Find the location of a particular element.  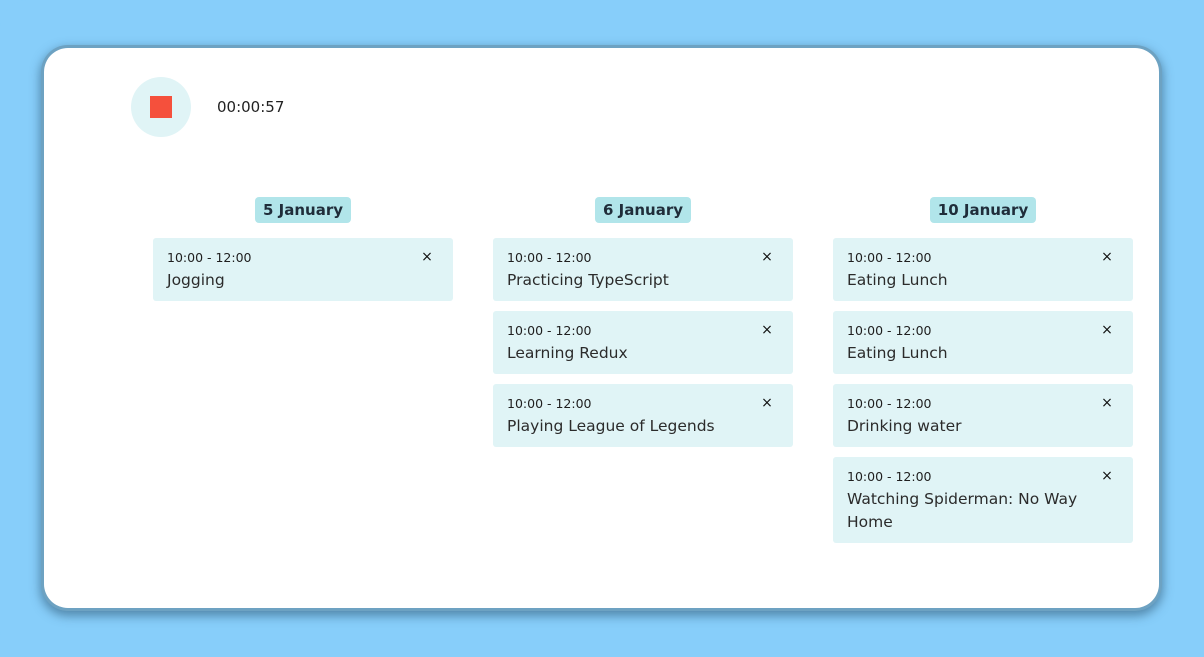

stop-timer-button is located at coordinates (161, 107).